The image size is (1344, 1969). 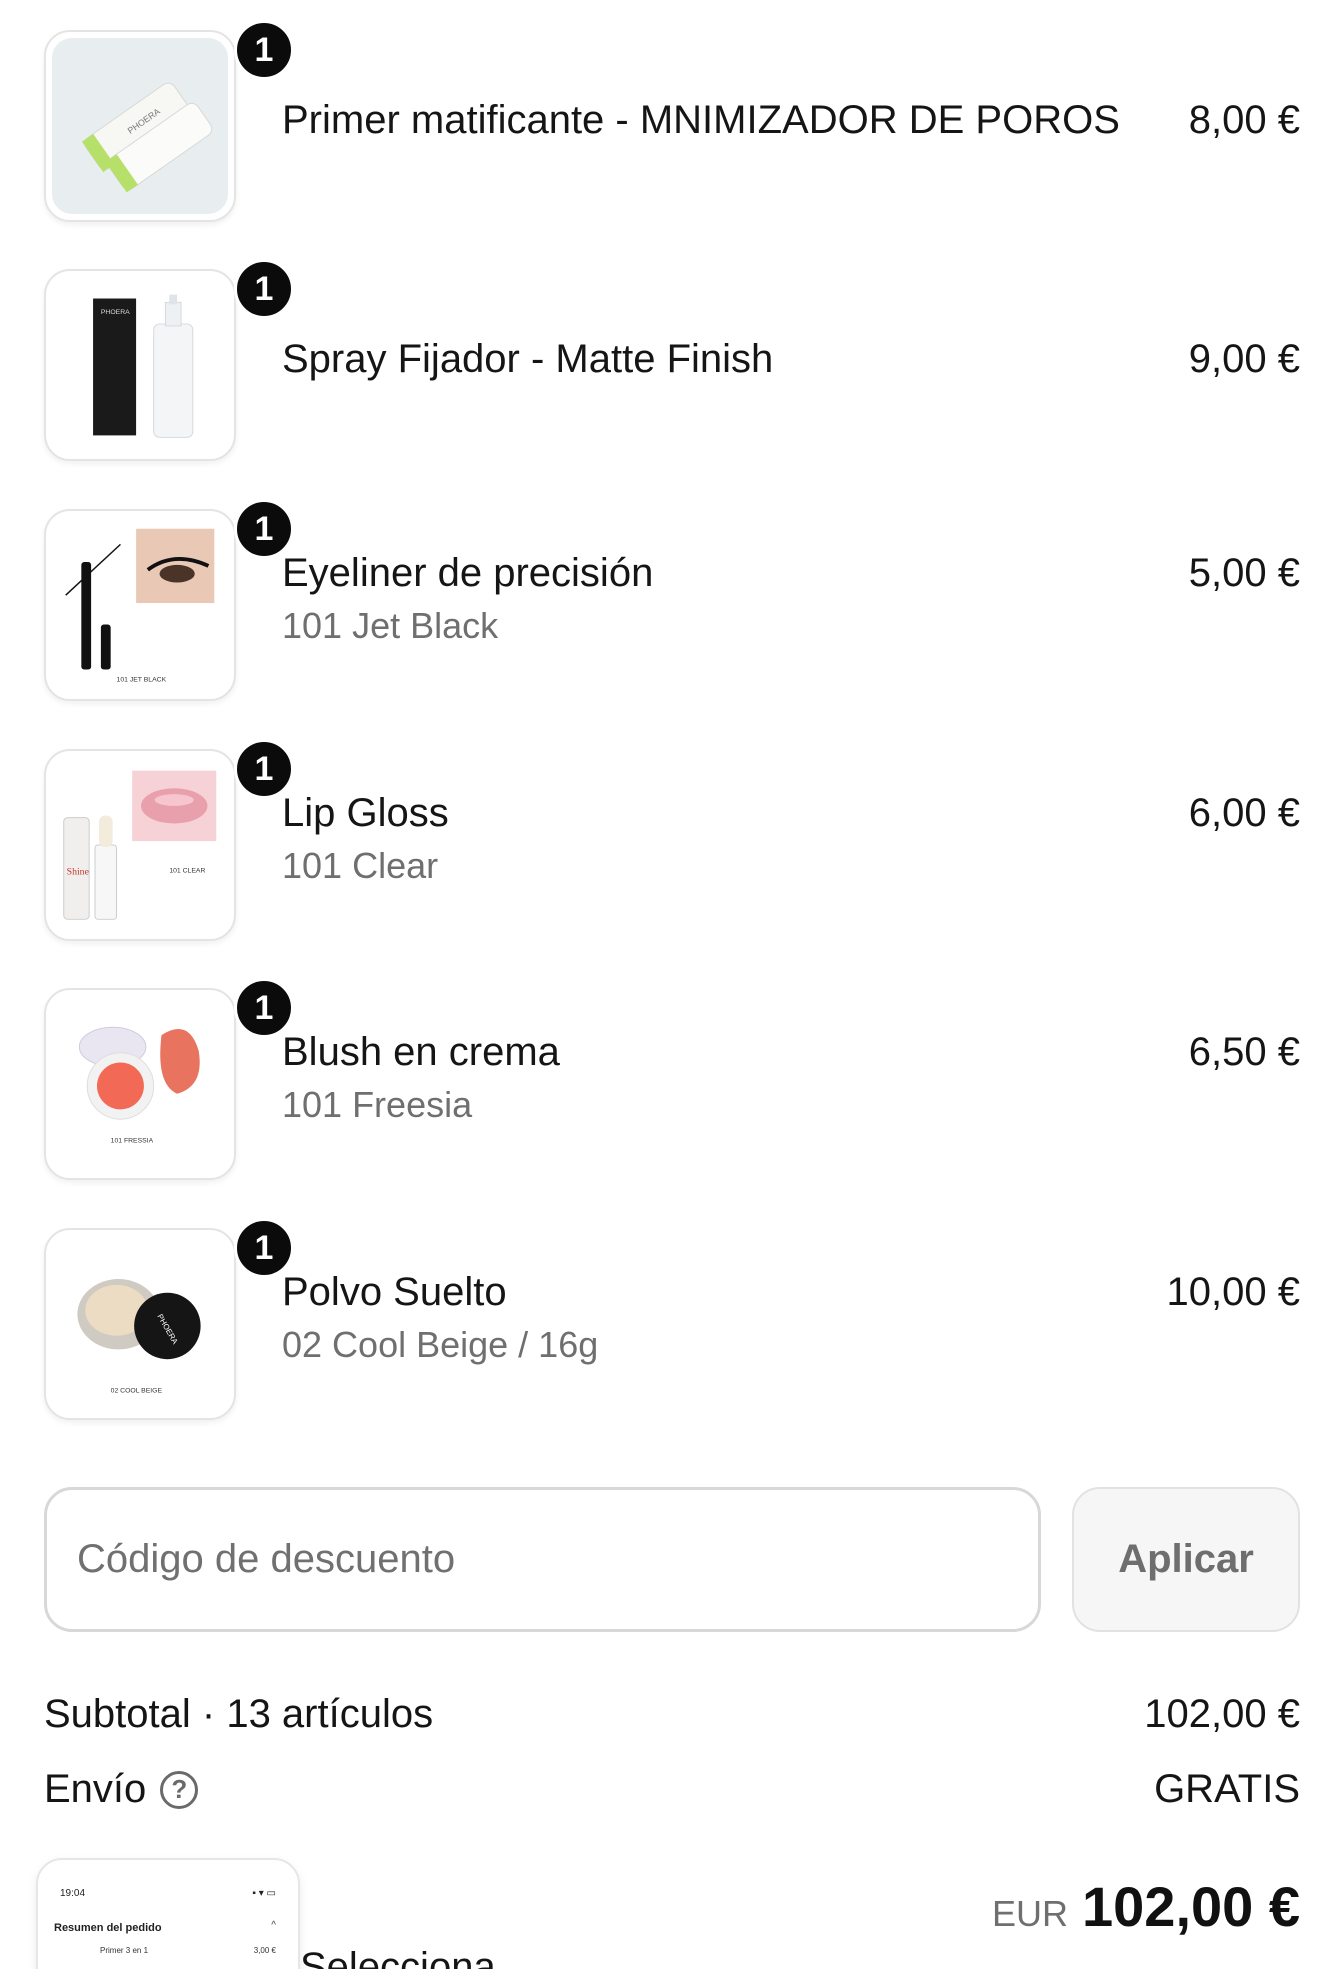 What do you see at coordinates (1186, 1559) in the screenshot?
I see `apply-discount-button: Aplicar` at bounding box center [1186, 1559].